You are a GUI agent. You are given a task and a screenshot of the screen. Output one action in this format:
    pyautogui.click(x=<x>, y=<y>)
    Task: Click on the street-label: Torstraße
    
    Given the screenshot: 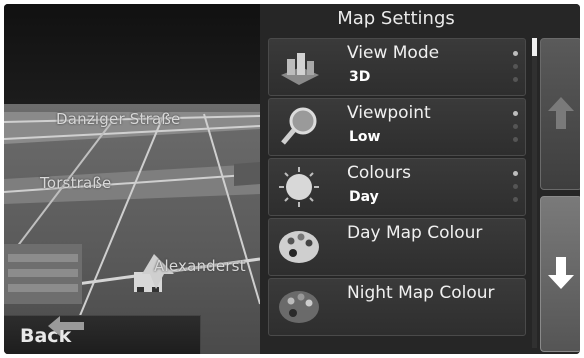 What is the action you would take?
    pyautogui.click(x=76, y=183)
    